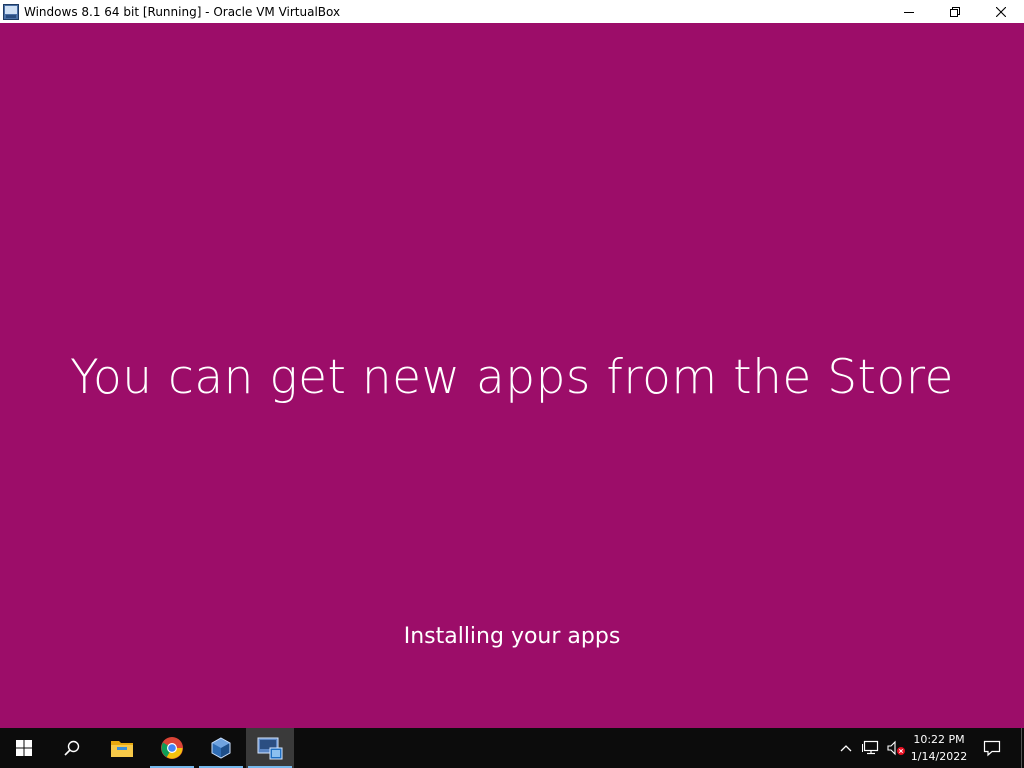  I want to click on clock-button: 10:22 PM 1/14/2022, so click(939, 748).